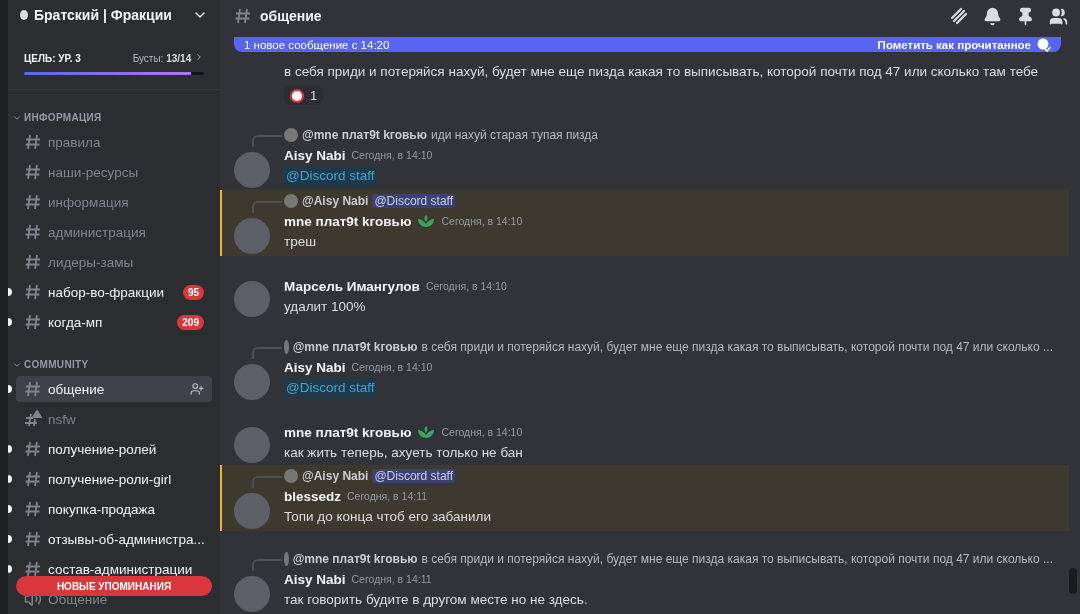 This screenshot has width=1080, height=614. I want to click on boost-count: Бусты: 13/14, so click(168, 58).